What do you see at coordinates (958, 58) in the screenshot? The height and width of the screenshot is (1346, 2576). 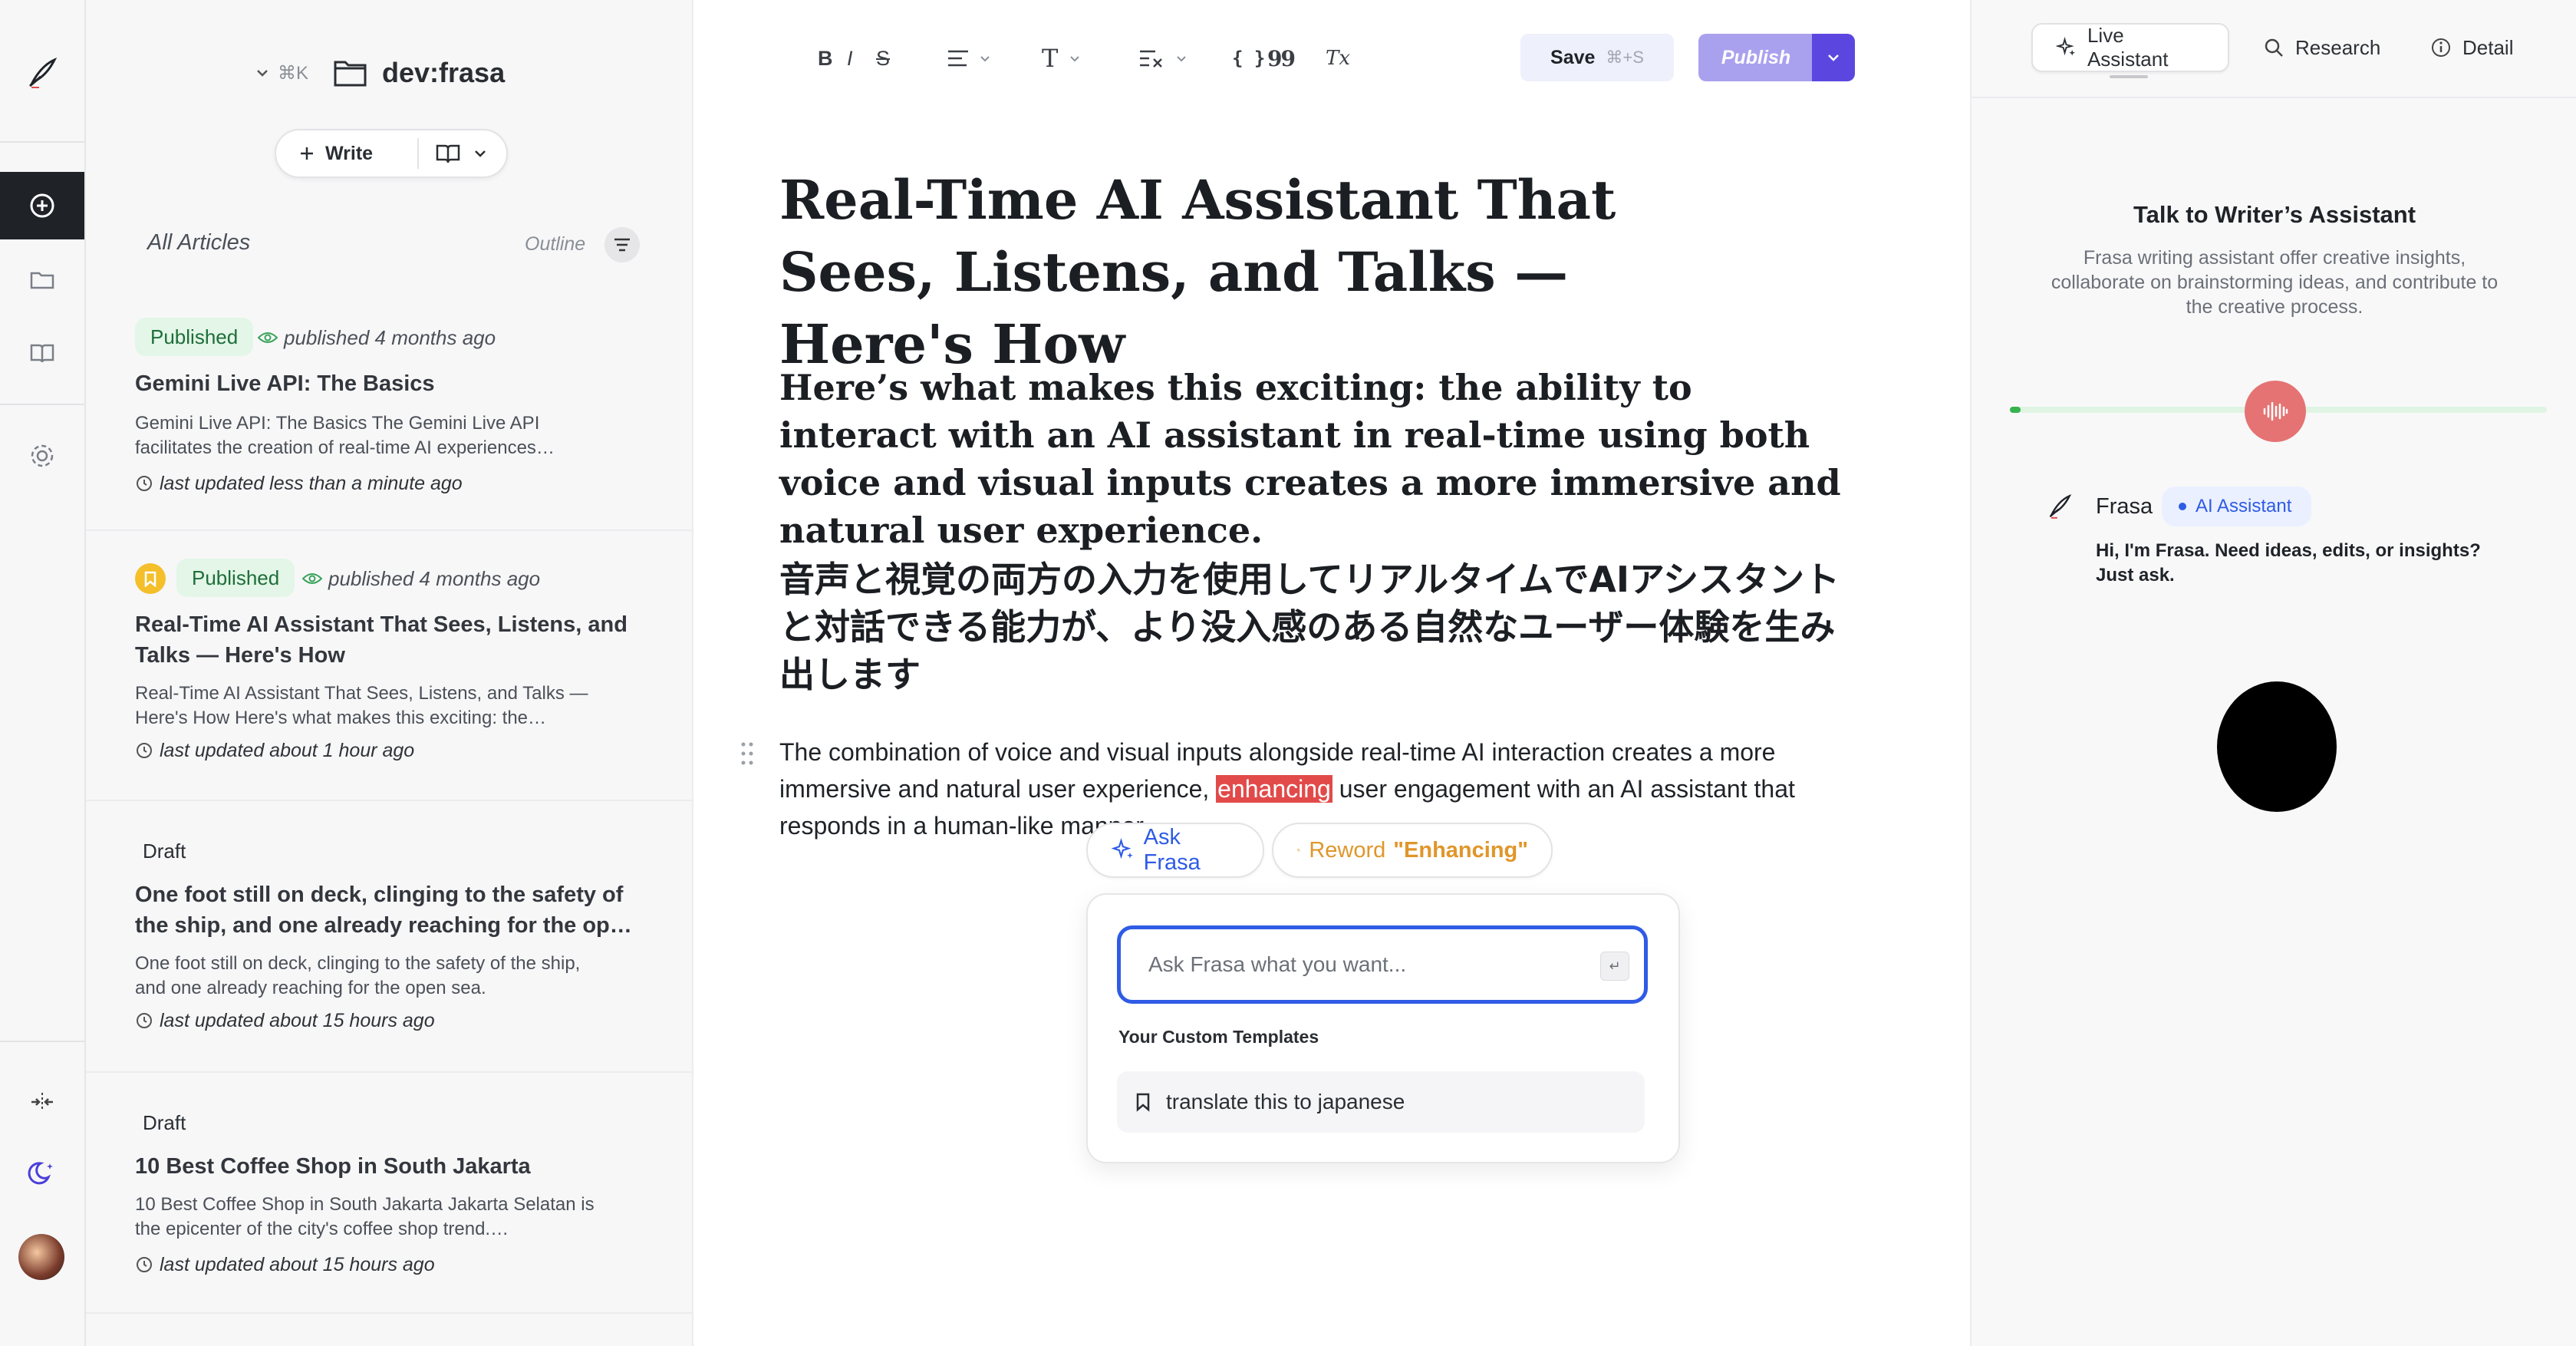 I see `align-left-icon` at bounding box center [958, 58].